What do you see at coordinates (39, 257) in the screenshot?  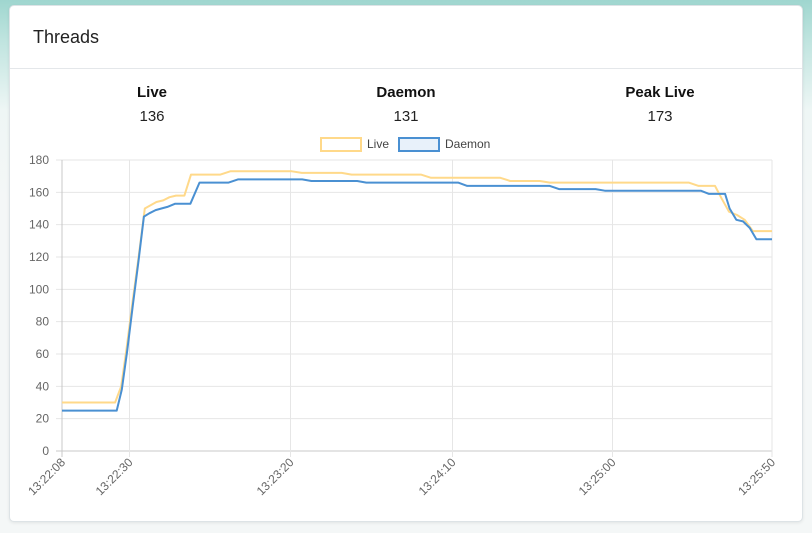 I see `y-tick-label: 120` at bounding box center [39, 257].